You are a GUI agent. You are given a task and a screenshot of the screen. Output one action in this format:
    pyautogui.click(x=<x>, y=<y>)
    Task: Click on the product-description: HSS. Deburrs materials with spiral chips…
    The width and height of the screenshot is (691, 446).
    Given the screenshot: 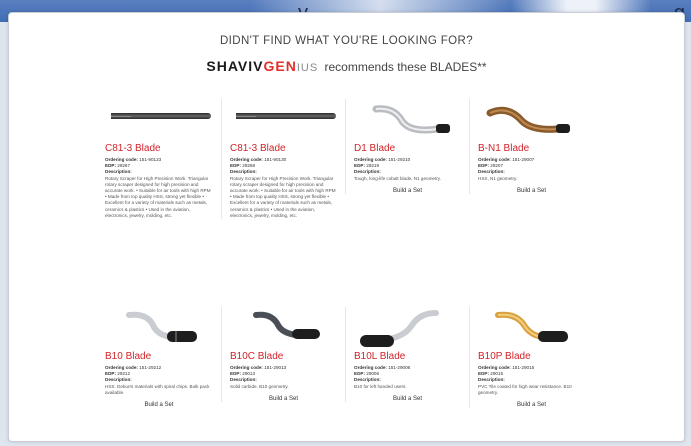 What is the action you would take?
    pyautogui.click(x=157, y=389)
    